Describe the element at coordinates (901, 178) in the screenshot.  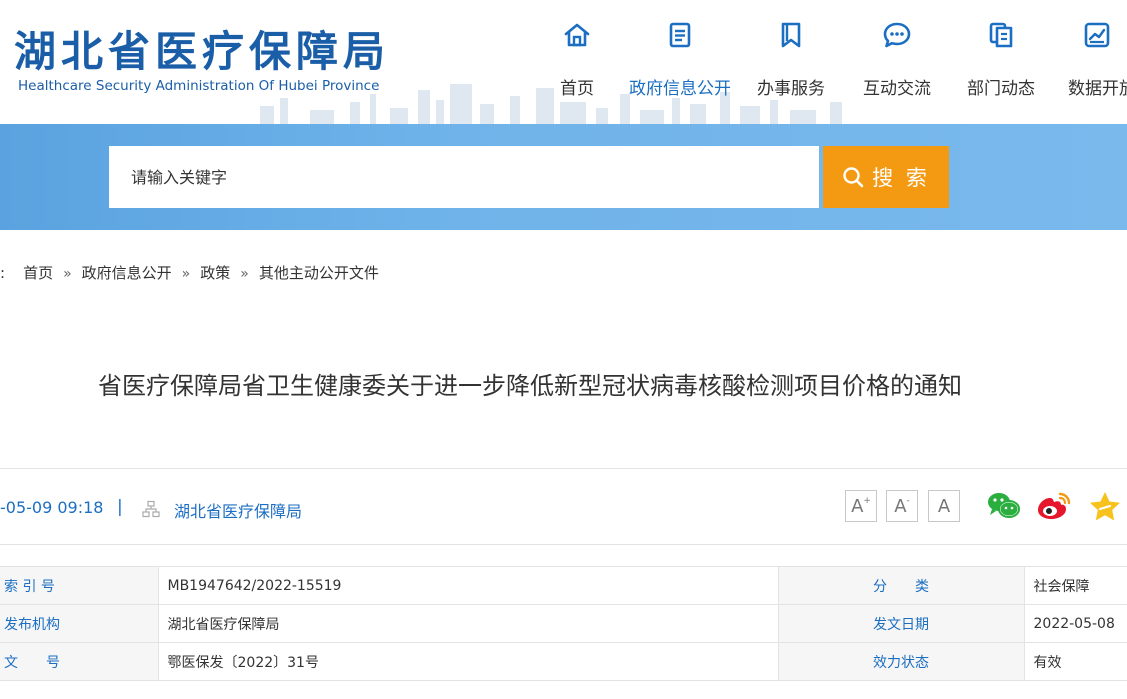
I see `search-button-label: 搜 索` at that location.